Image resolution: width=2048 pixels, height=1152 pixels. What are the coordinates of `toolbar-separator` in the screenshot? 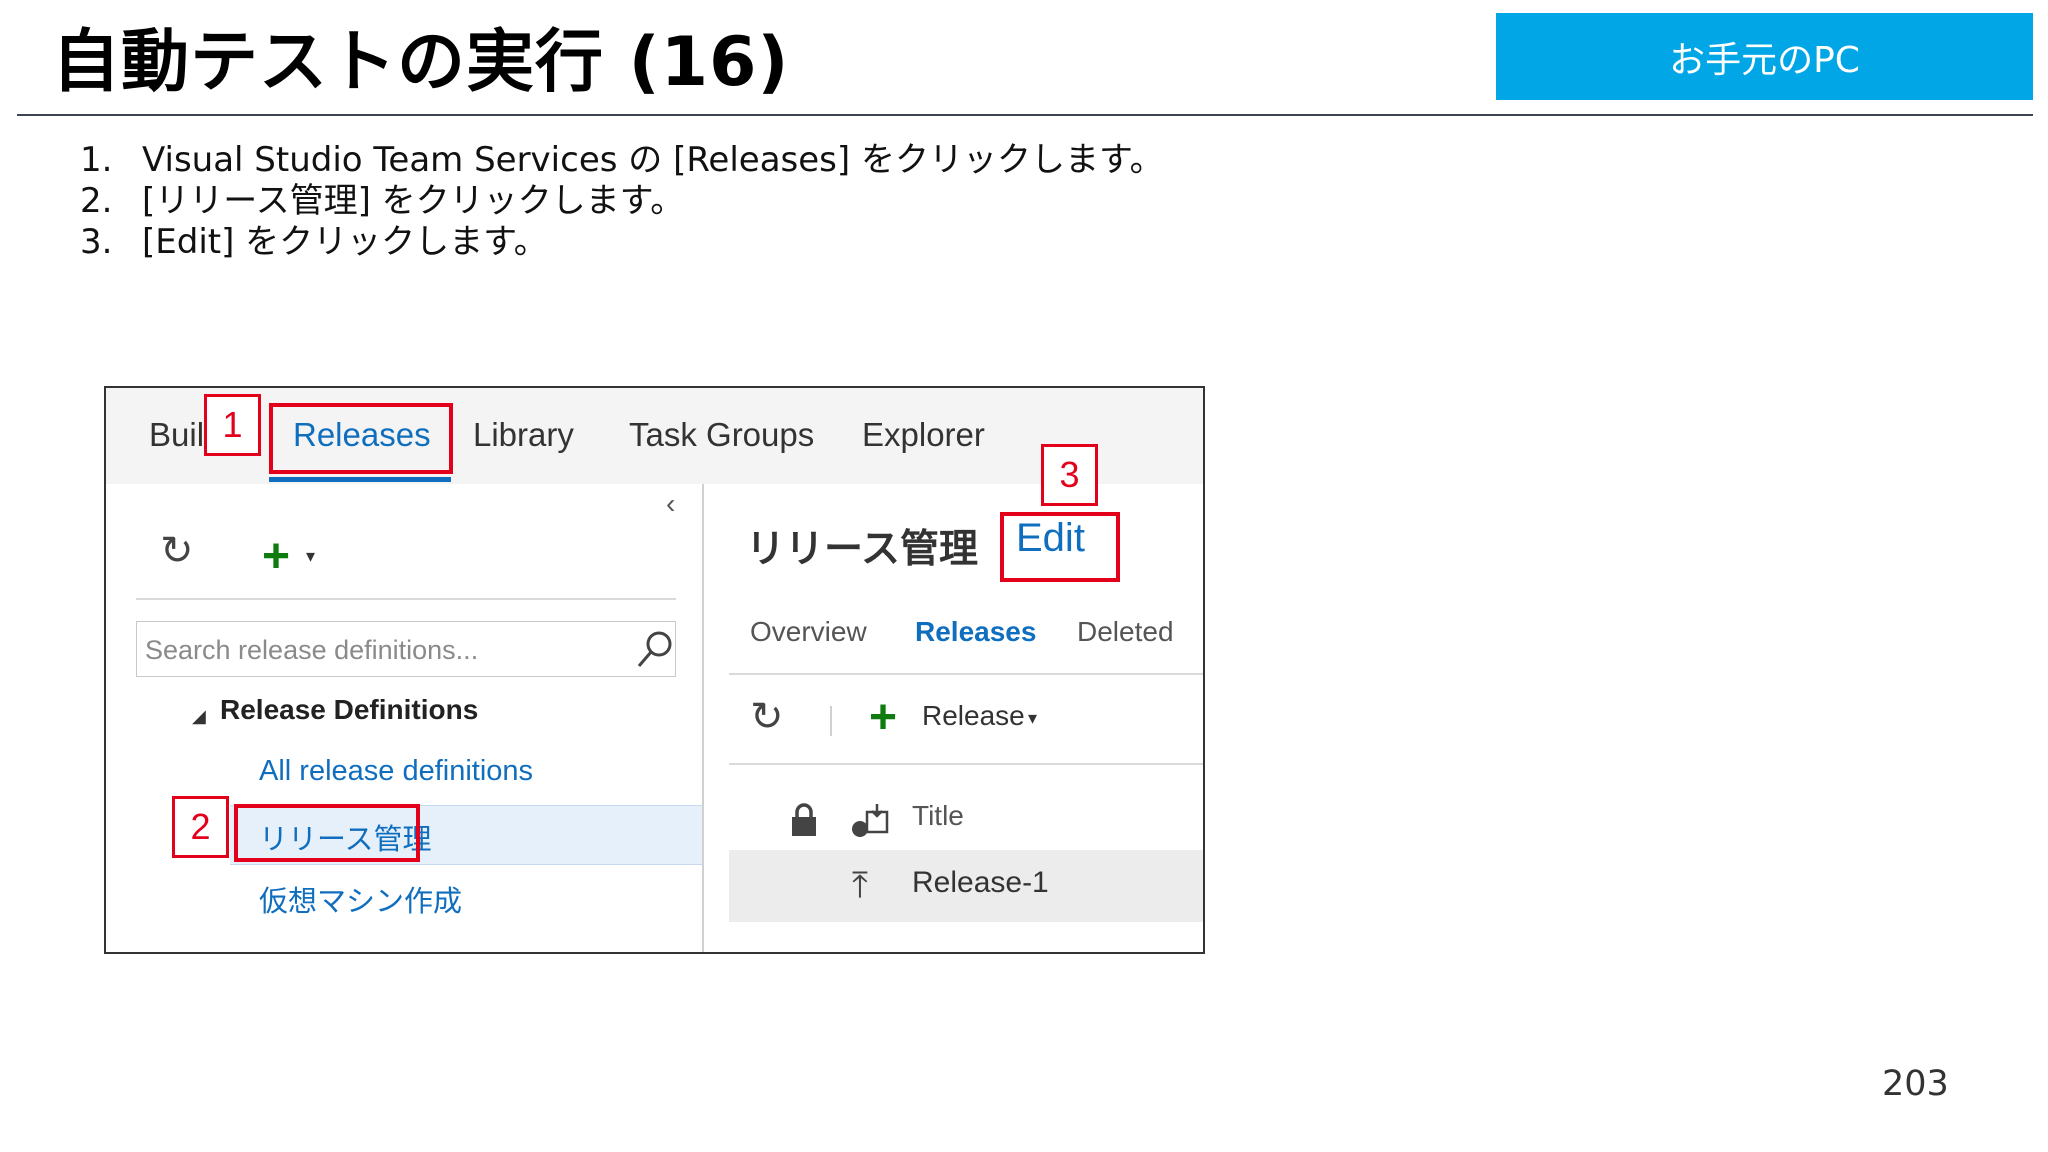 It's located at (831, 721).